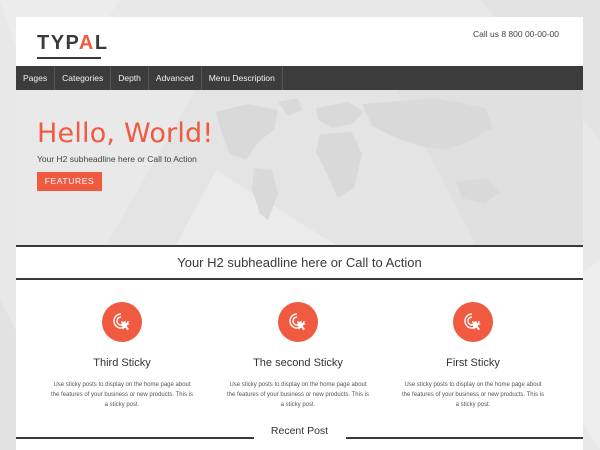 The image size is (600, 450). What do you see at coordinates (122, 363) in the screenshot?
I see `feature-title: Third Sticky` at bounding box center [122, 363].